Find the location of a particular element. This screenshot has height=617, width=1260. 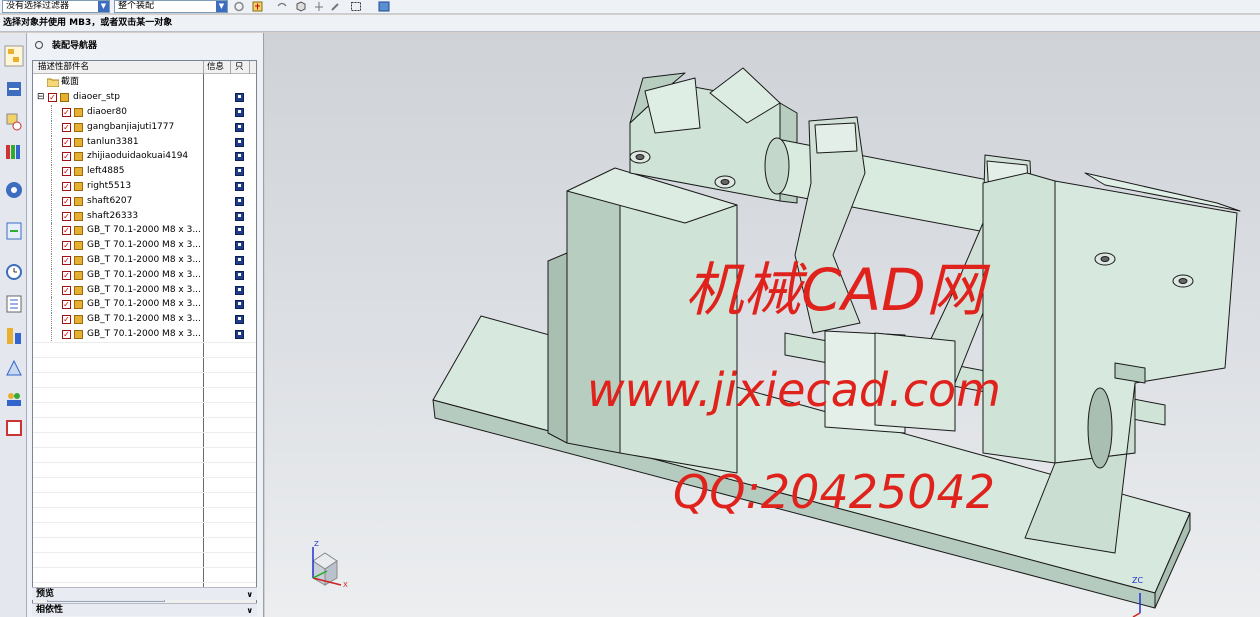

tree-row-part: ✓ right5513 is located at coordinates (144, 186).